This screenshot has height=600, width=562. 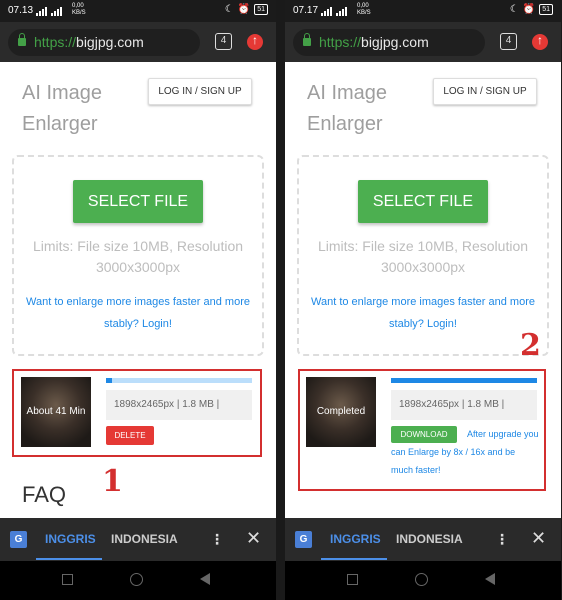 What do you see at coordinates (423, 11) in the screenshot?
I see `status-bar: 07.17 0,00 KB/S ☾ ⏰ 51` at bounding box center [423, 11].